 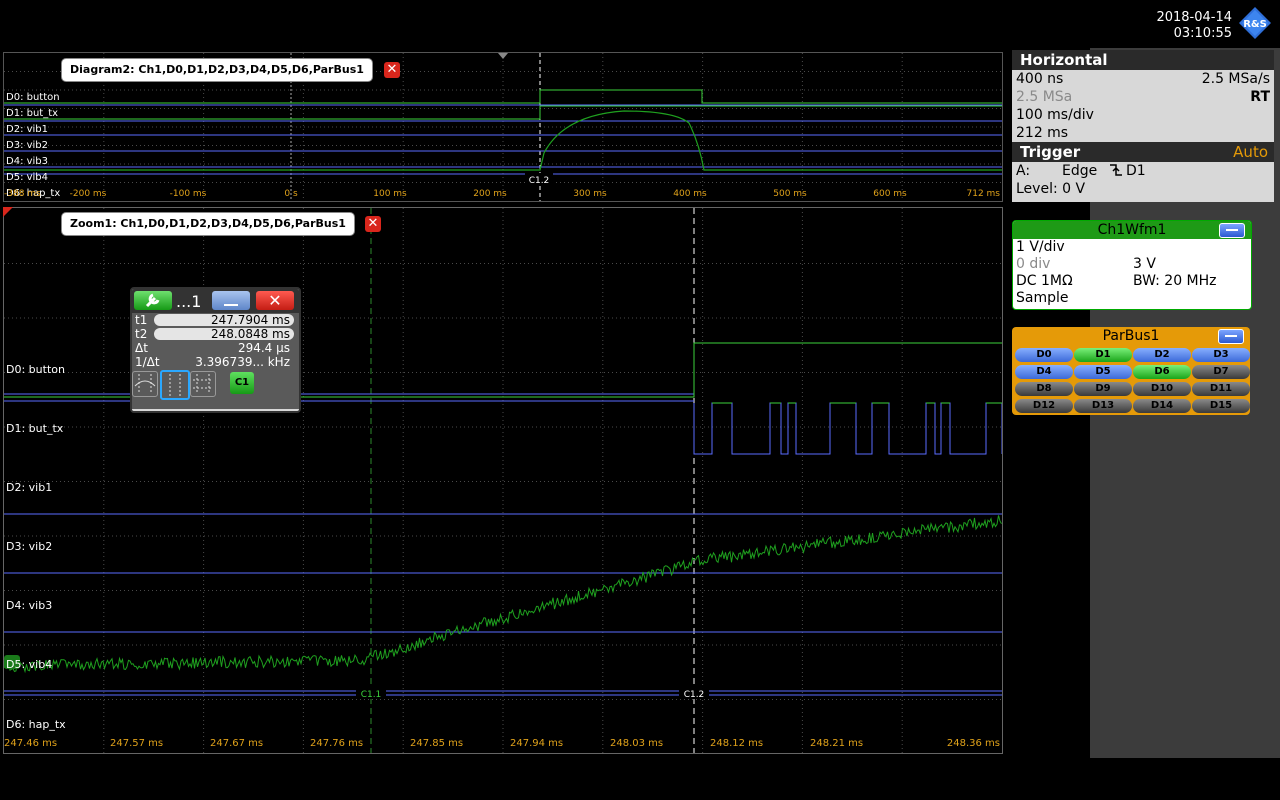 I want to click on trigger-title: Trigger, so click(x=1050, y=152).